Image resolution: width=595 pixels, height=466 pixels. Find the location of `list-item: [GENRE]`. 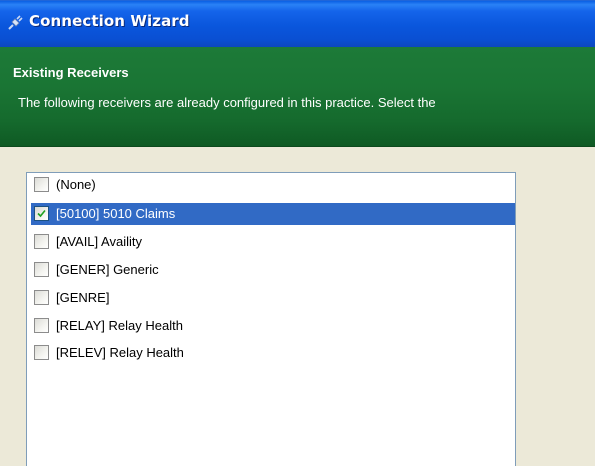

list-item: [GENRE] is located at coordinates (273, 298).